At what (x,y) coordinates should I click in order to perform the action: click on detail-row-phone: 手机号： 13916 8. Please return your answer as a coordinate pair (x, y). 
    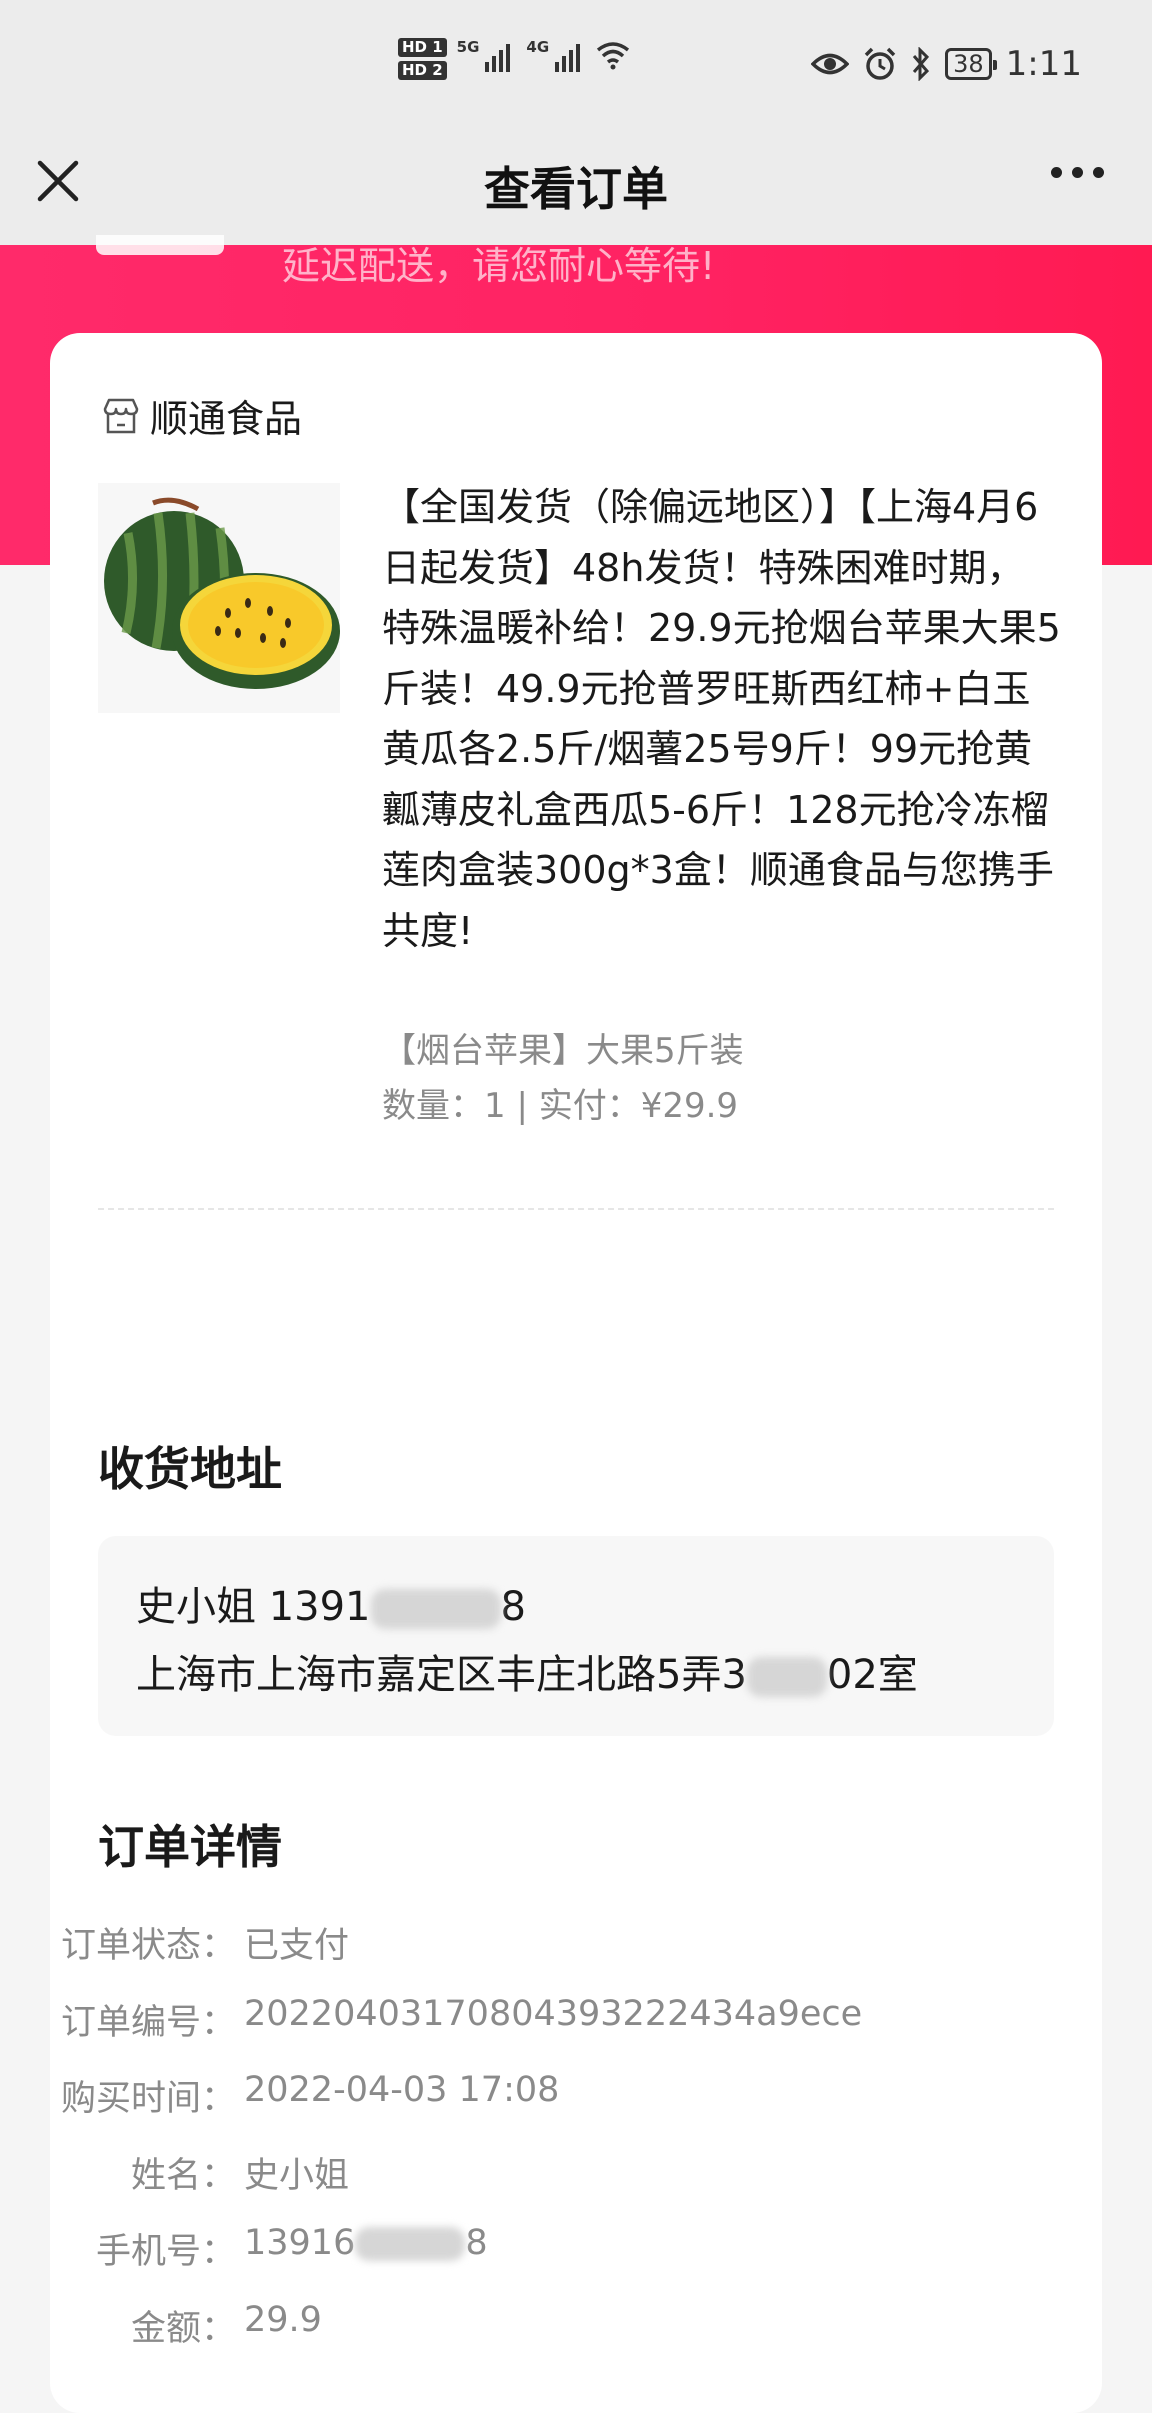
    Looking at the image, I should click on (574, 2253).